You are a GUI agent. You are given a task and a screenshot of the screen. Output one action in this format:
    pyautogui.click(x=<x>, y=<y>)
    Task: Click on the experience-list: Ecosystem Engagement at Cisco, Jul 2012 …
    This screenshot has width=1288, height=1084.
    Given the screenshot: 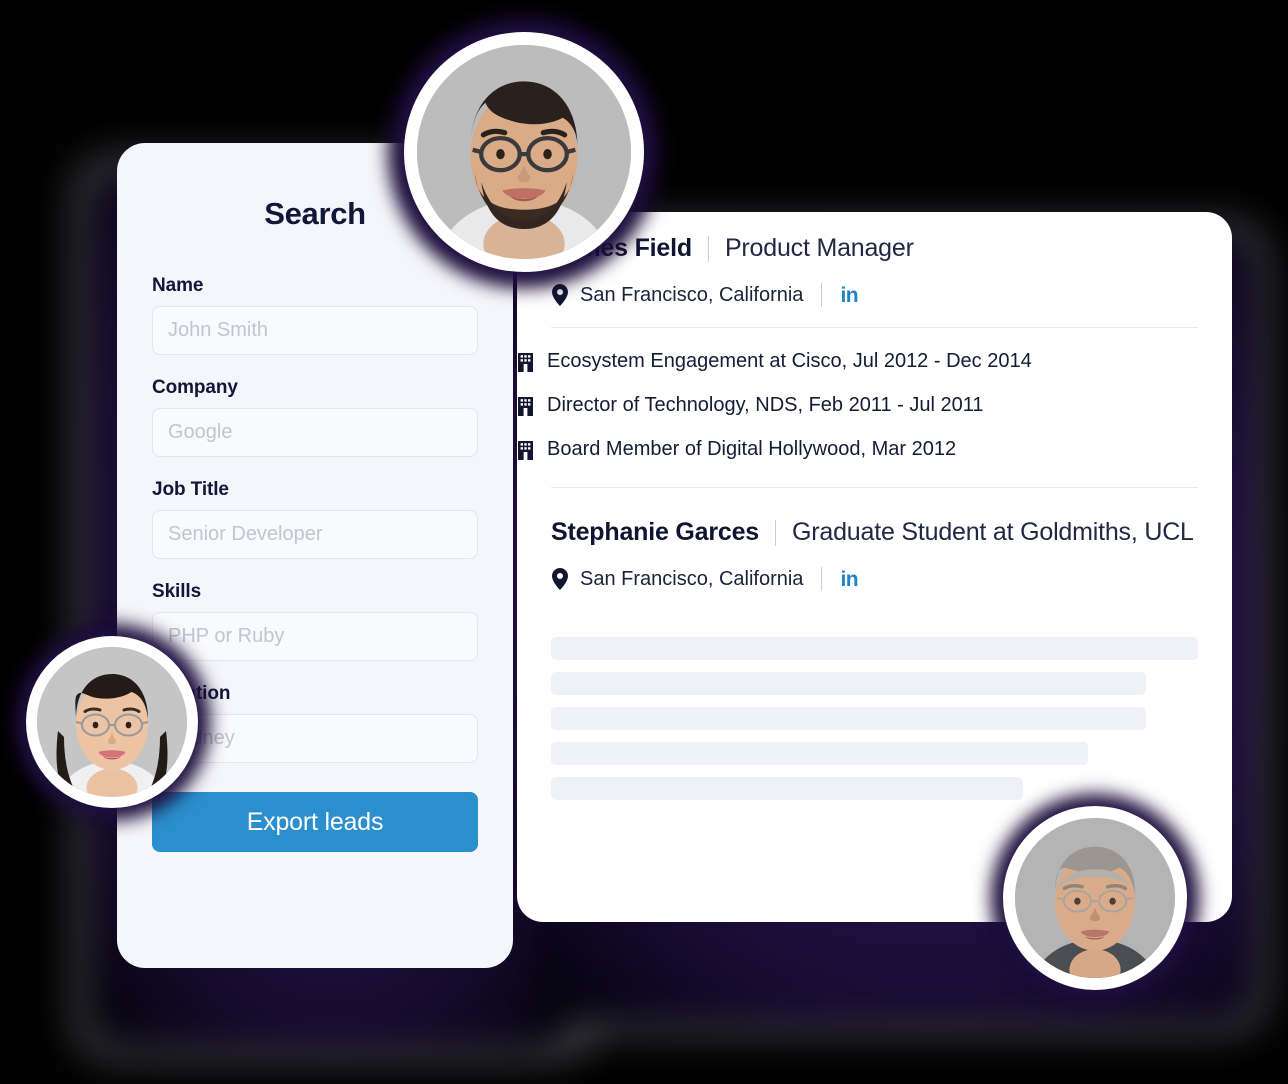 What is the action you would take?
    pyautogui.click(x=874, y=407)
    